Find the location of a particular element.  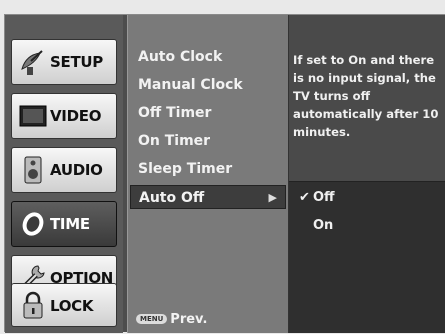

sidebar-item-time: TIME is located at coordinates (64, 224).